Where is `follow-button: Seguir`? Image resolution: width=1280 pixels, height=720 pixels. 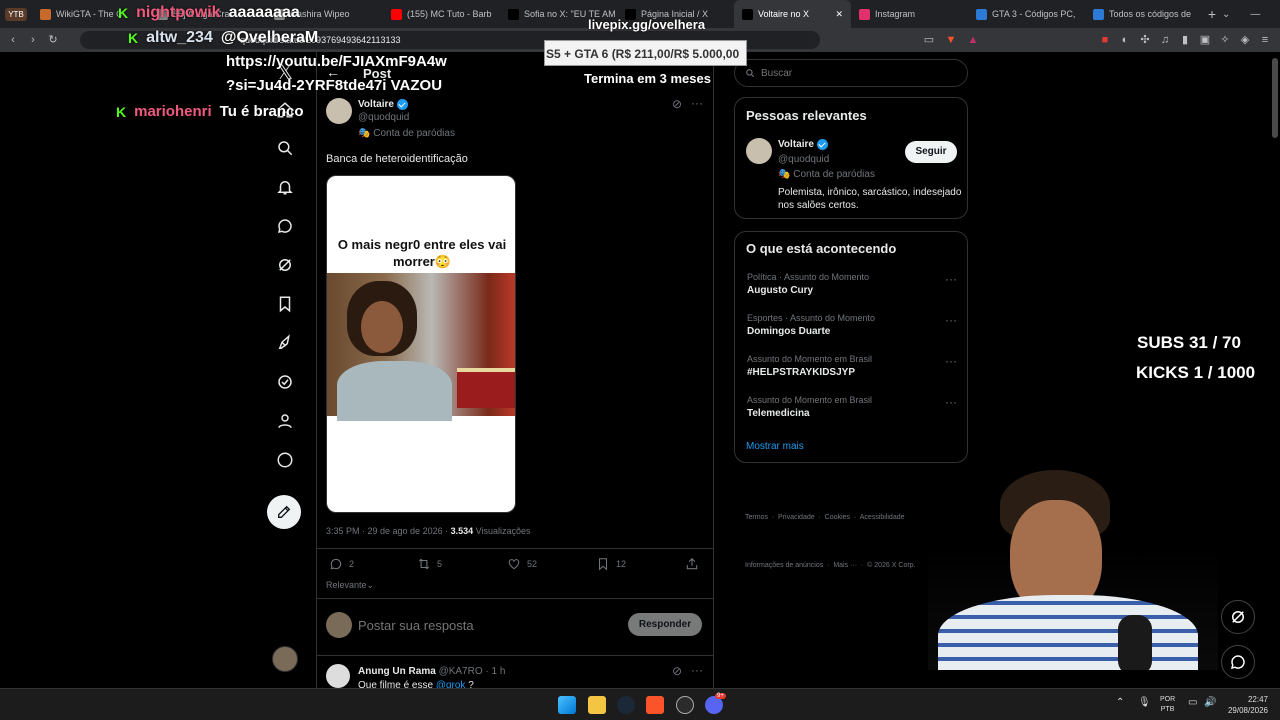 follow-button: Seguir is located at coordinates (931, 152).